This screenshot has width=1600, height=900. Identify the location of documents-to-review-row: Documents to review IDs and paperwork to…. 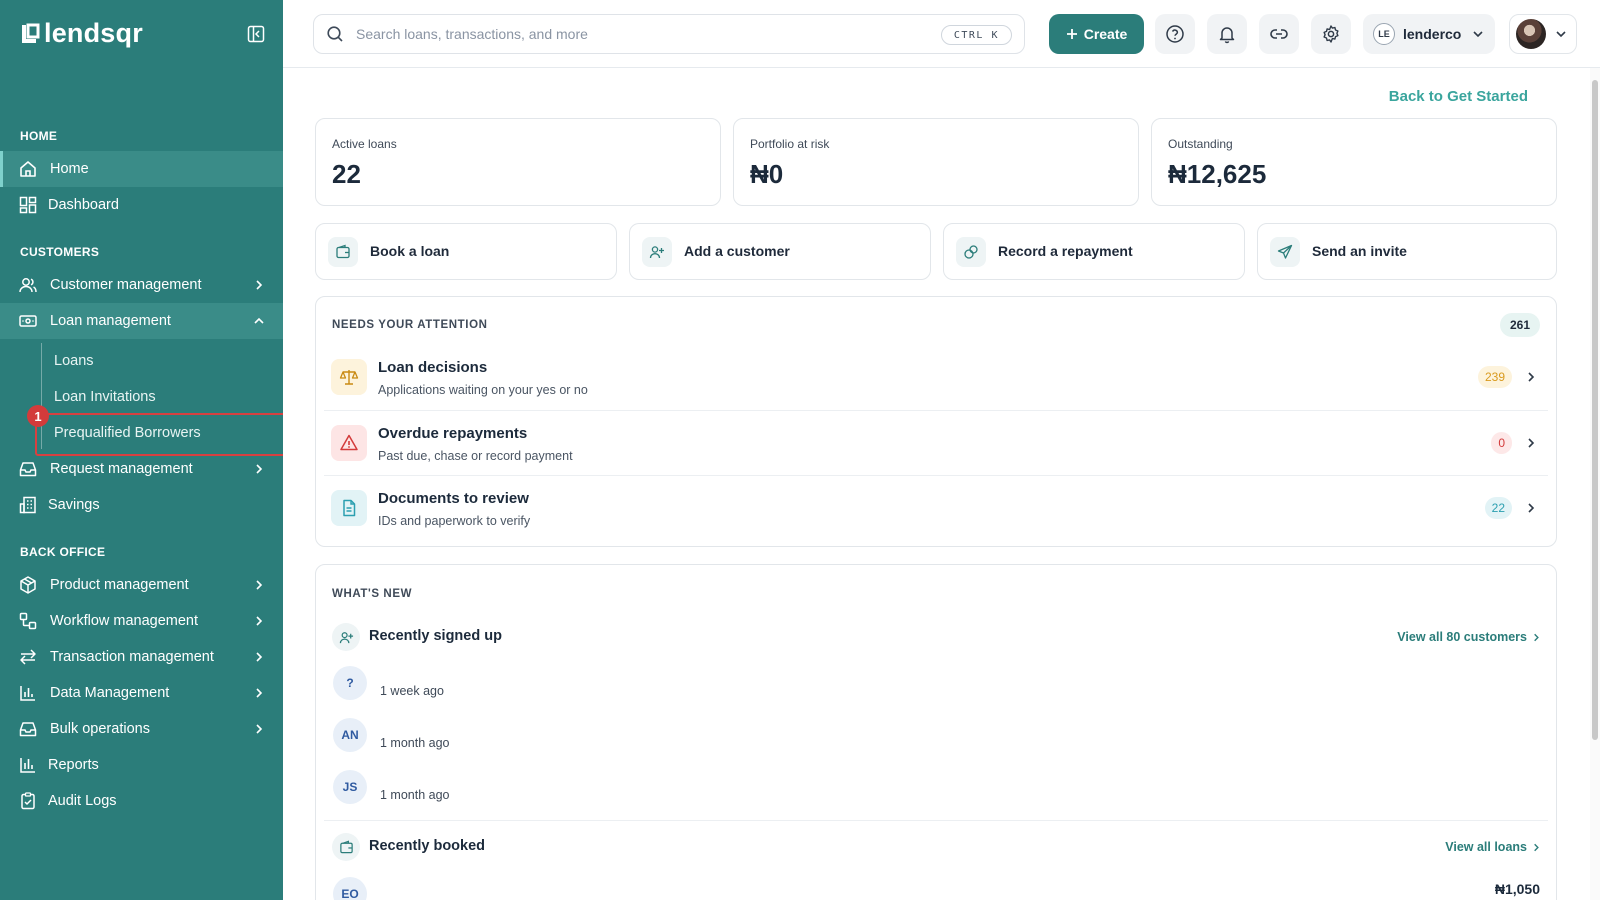
(936, 507).